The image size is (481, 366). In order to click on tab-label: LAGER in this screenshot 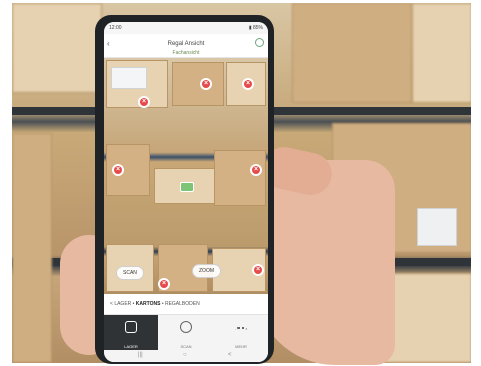, I will do `click(131, 346)`.